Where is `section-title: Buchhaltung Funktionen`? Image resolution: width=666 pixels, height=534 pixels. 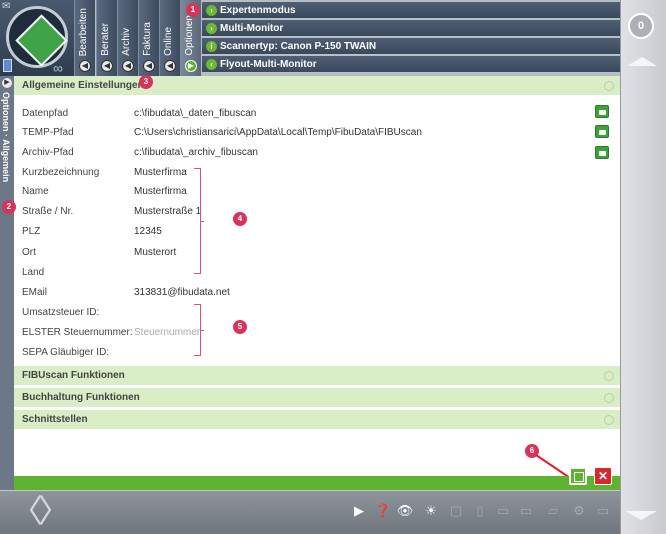
section-title: Buchhaltung Funktionen is located at coordinates (81, 397).